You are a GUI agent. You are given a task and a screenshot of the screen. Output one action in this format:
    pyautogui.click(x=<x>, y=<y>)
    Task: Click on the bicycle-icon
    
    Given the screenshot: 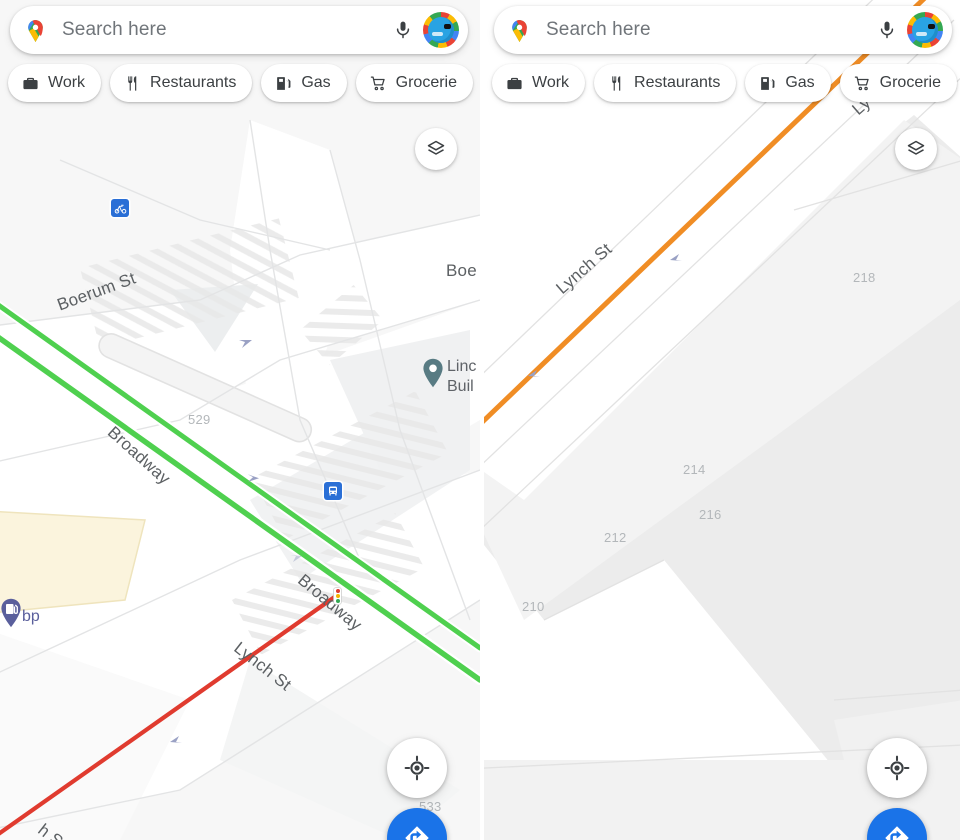 What is the action you would take?
    pyautogui.click(x=120, y=208)
    